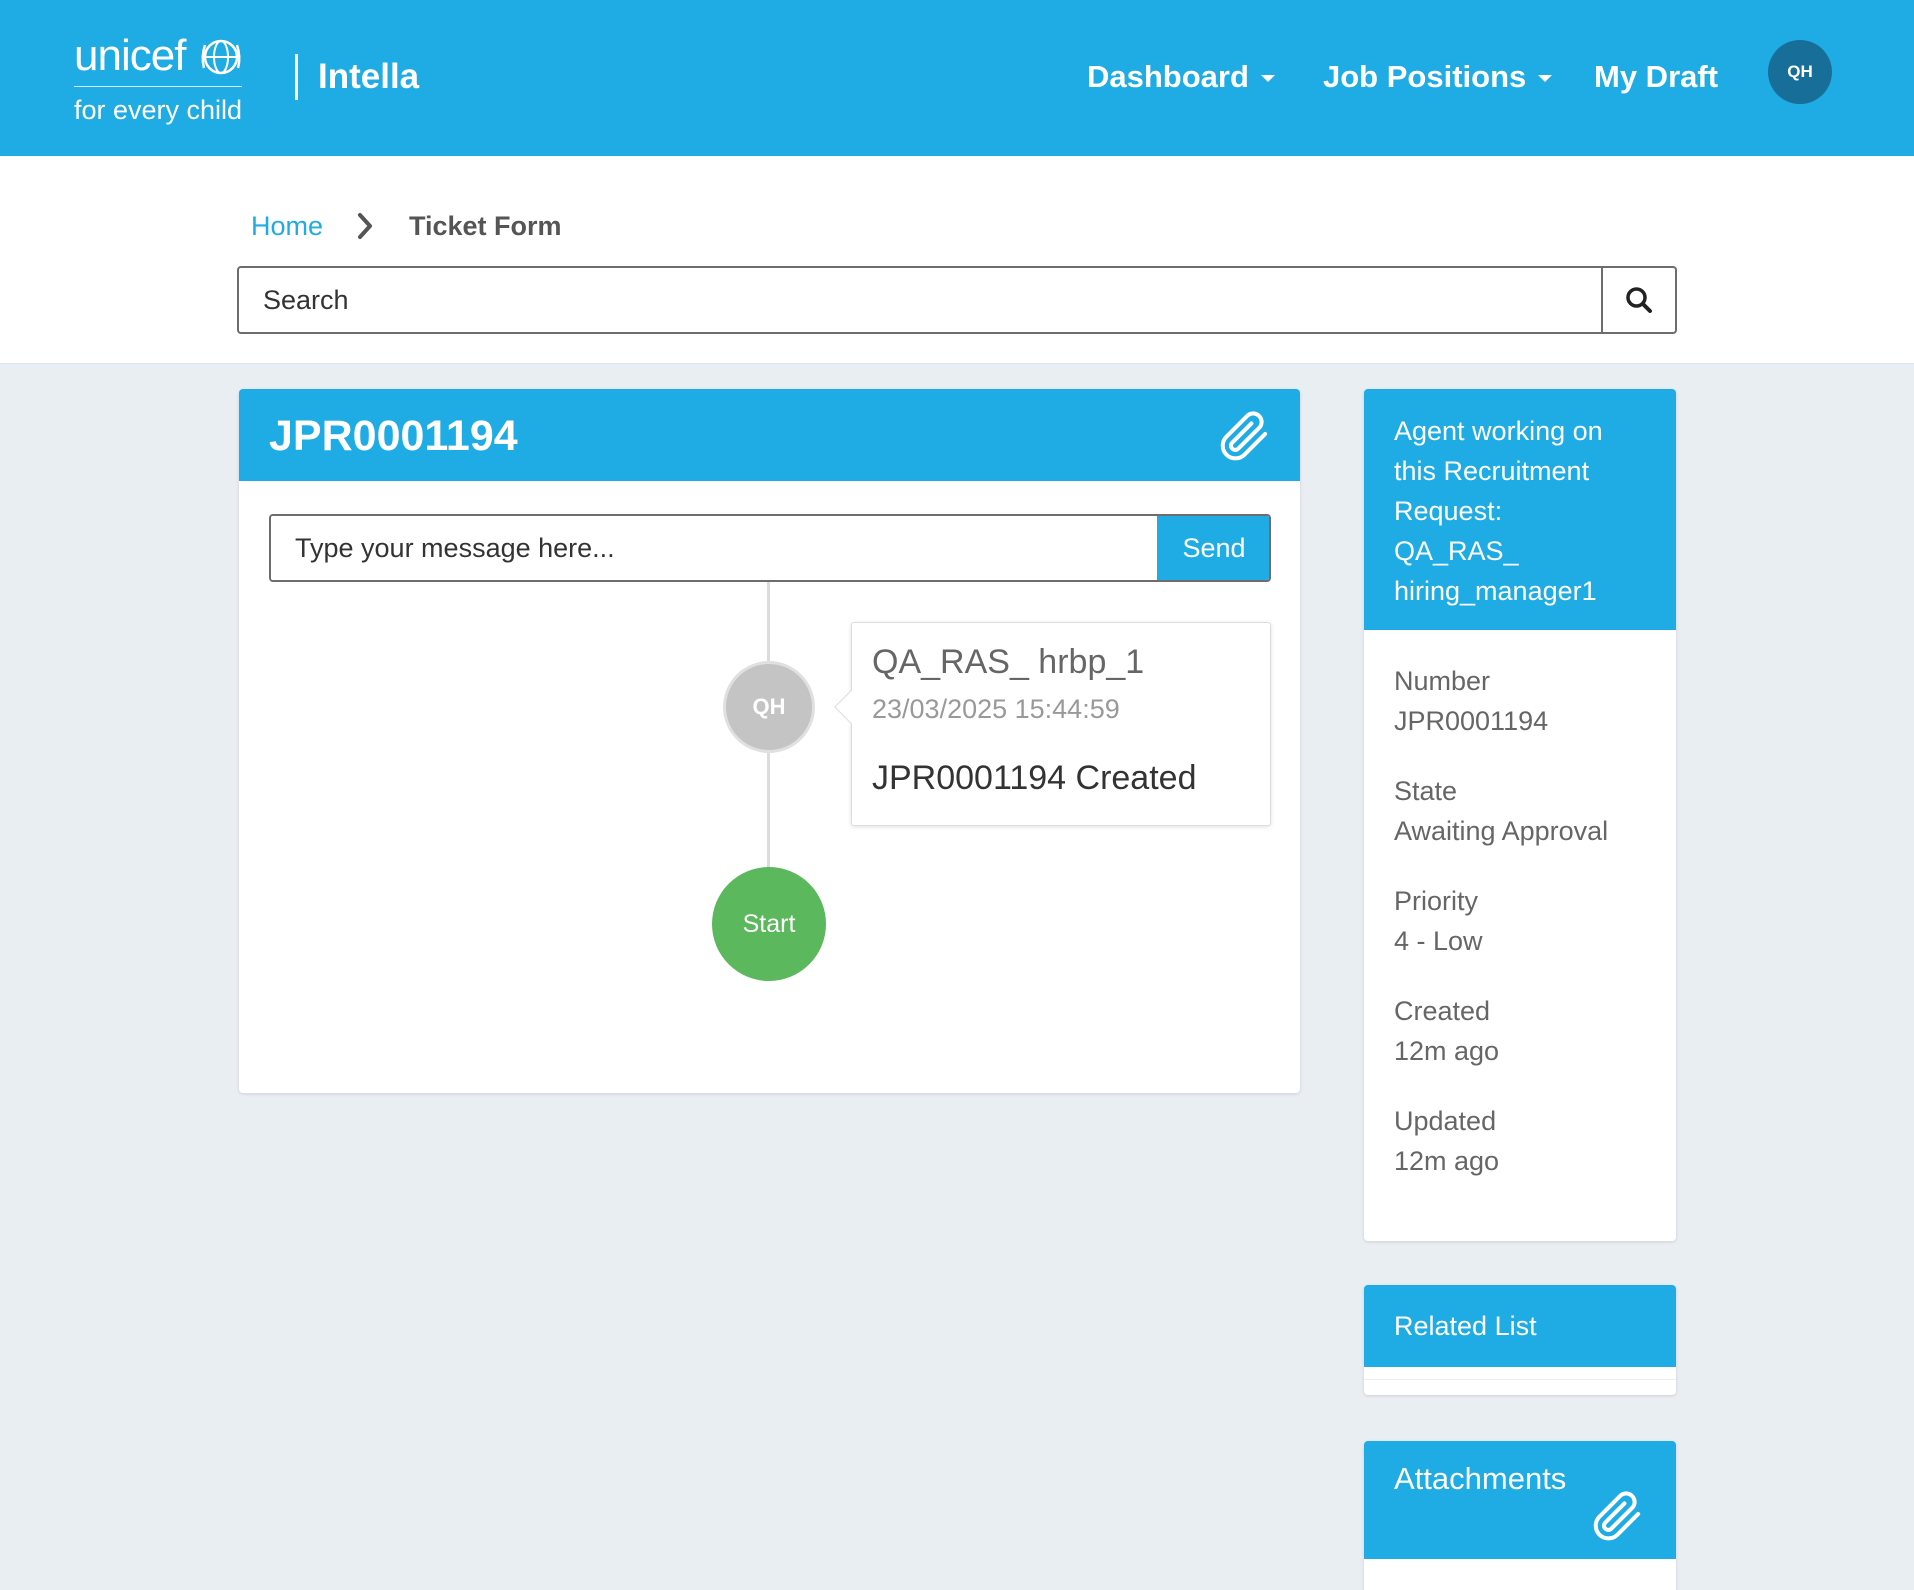 The height and width of the screenshot is (1590, 1914). I want to click on nav-my-draft: My Draft, so click(1656, 77).